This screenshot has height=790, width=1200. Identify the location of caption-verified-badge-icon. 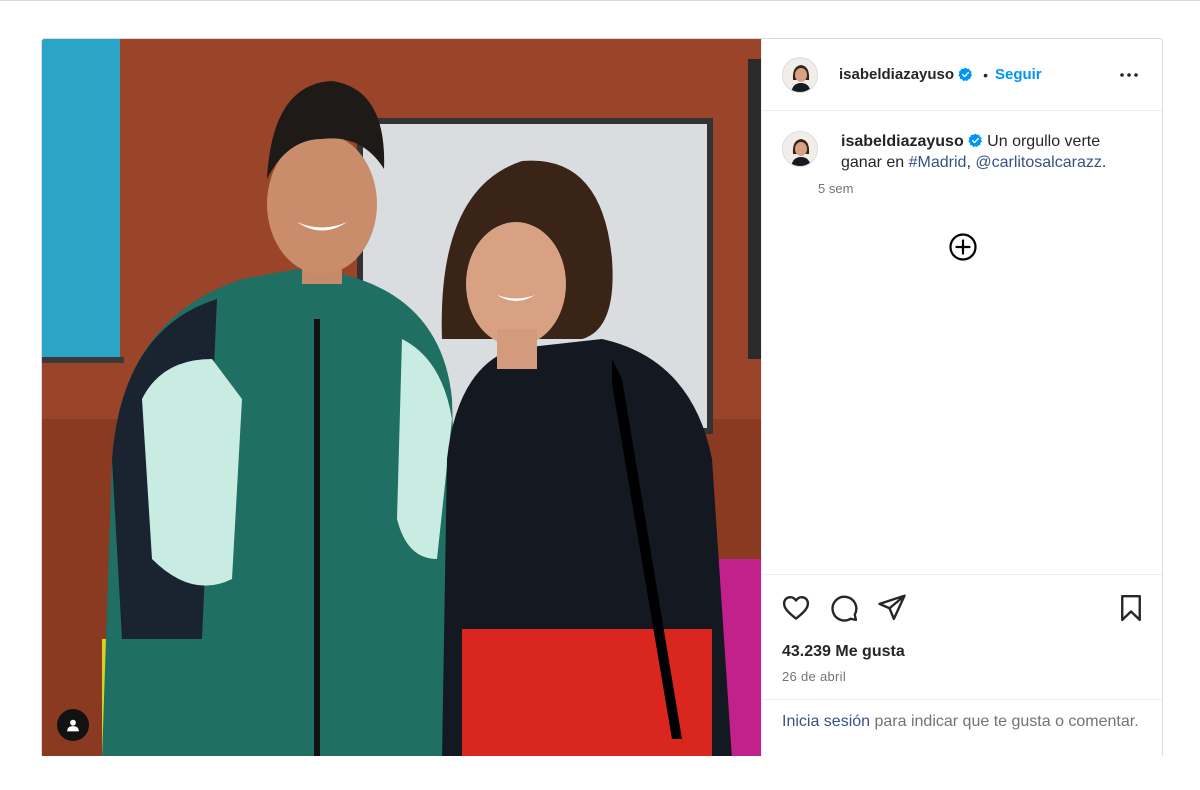
(975, 140).